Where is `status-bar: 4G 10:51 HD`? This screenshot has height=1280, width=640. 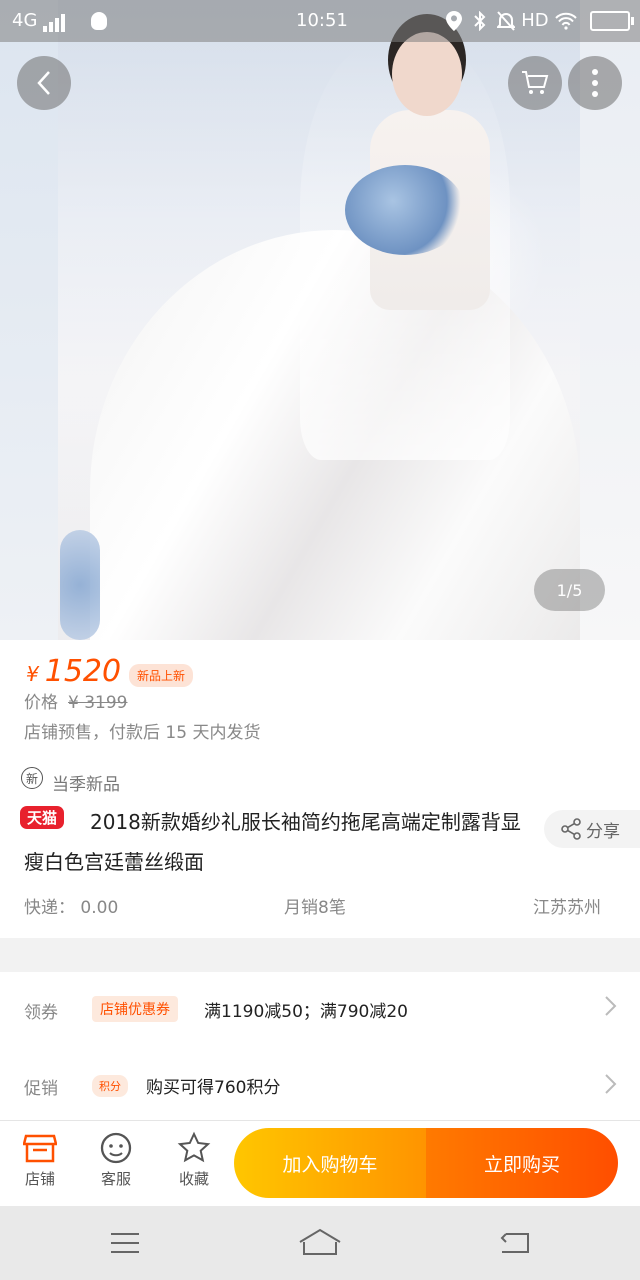 status-bar: 4G 10:51 HD is located at coordinates (320, 21).